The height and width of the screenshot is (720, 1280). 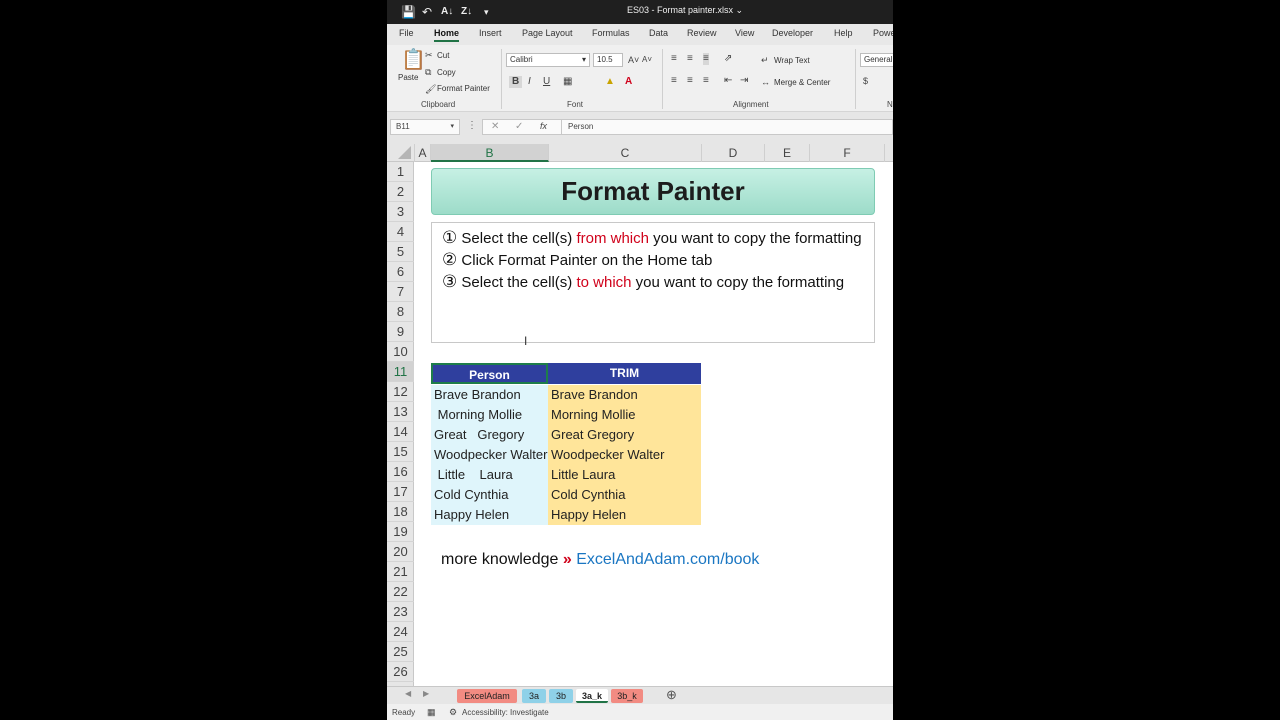 What do you see at coordinates (702, 33) in the screenshot?
I see `tab-review: Review` at bounding box center [702, 33].